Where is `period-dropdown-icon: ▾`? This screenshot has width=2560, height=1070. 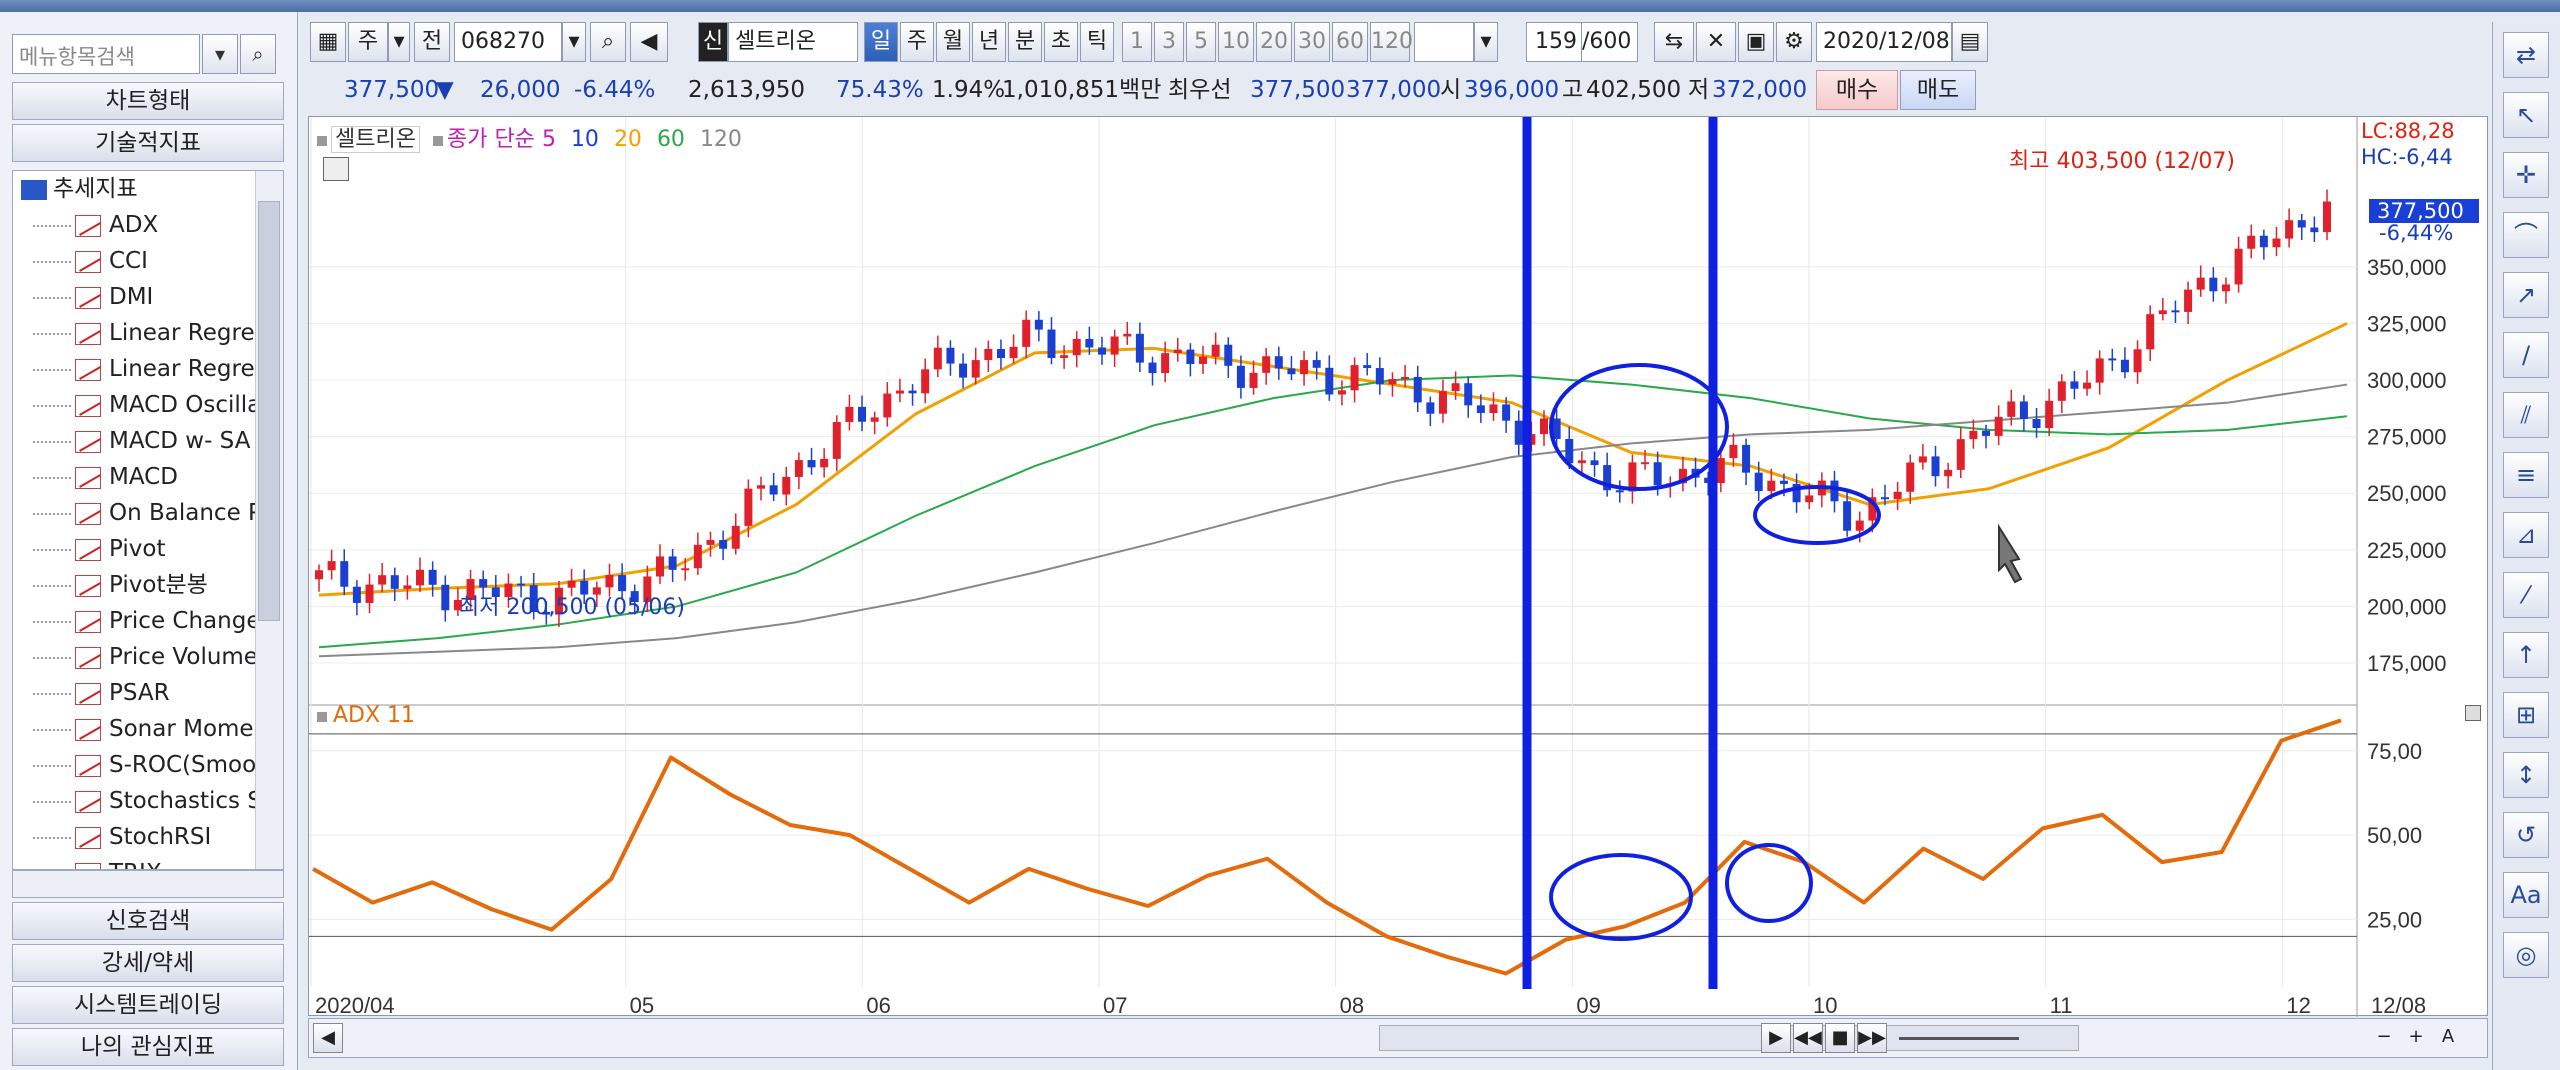
period-dropdown-icon: ▾ is located at coordinates (399, 42).